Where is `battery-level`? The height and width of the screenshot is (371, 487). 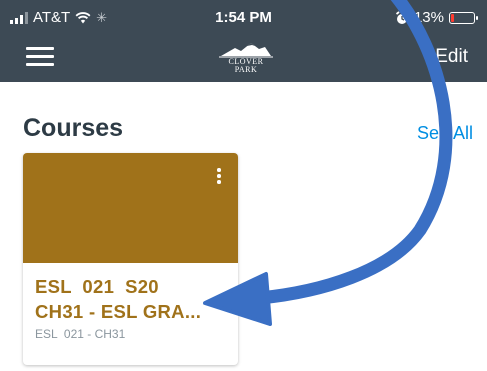
battery-level is located at coordinates (452, 17).